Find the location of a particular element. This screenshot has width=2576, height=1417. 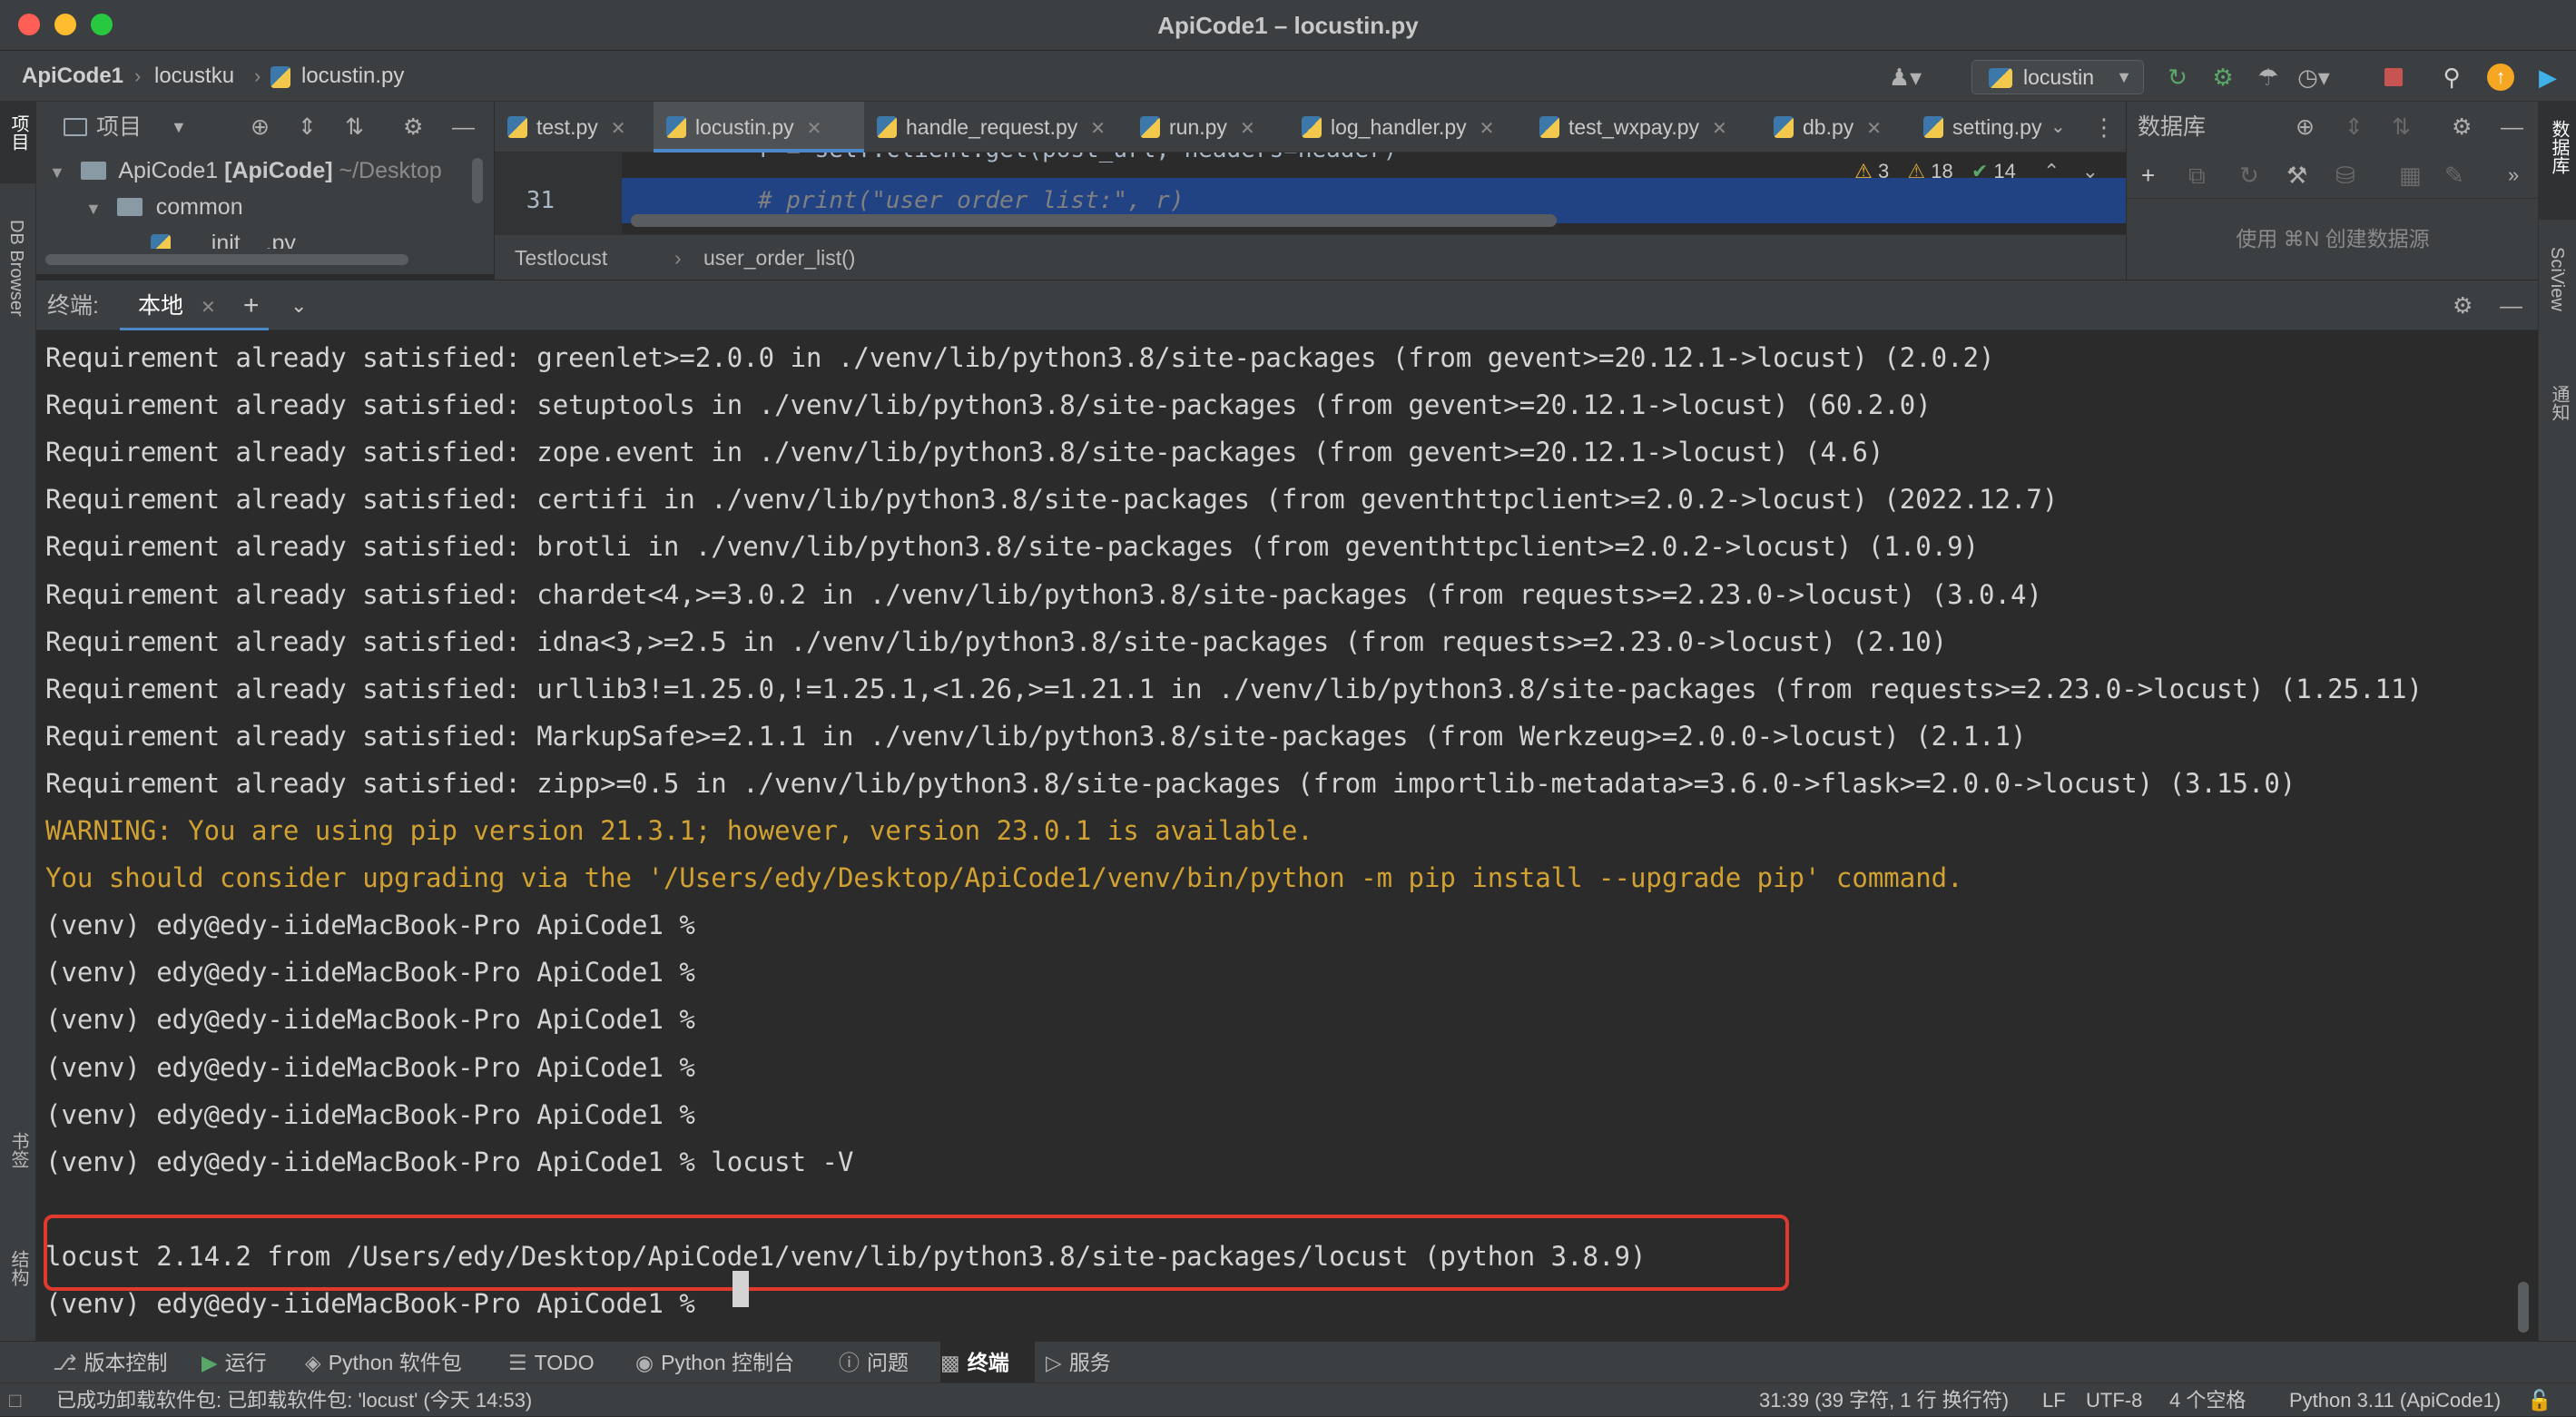

line-separator: LF is located at coordinates (2054, 1400).